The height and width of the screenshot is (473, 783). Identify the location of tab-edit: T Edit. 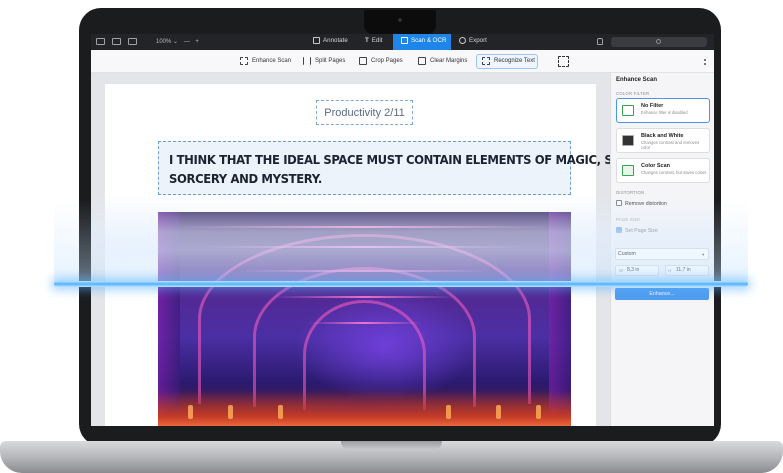
(373, 40).